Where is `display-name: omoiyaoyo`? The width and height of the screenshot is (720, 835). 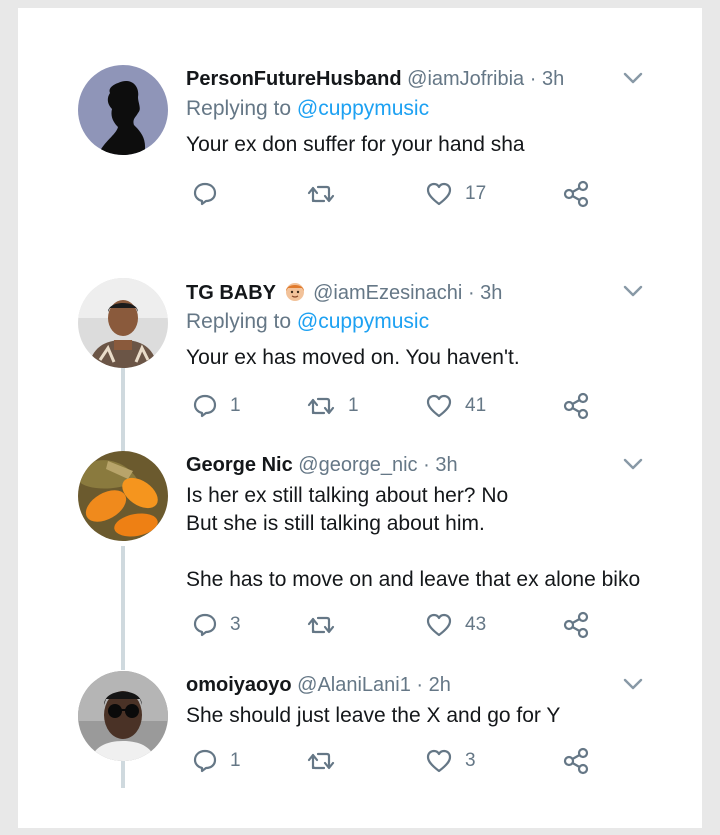
display-name: omoiyaoyo is located at coordinates (239, 685).